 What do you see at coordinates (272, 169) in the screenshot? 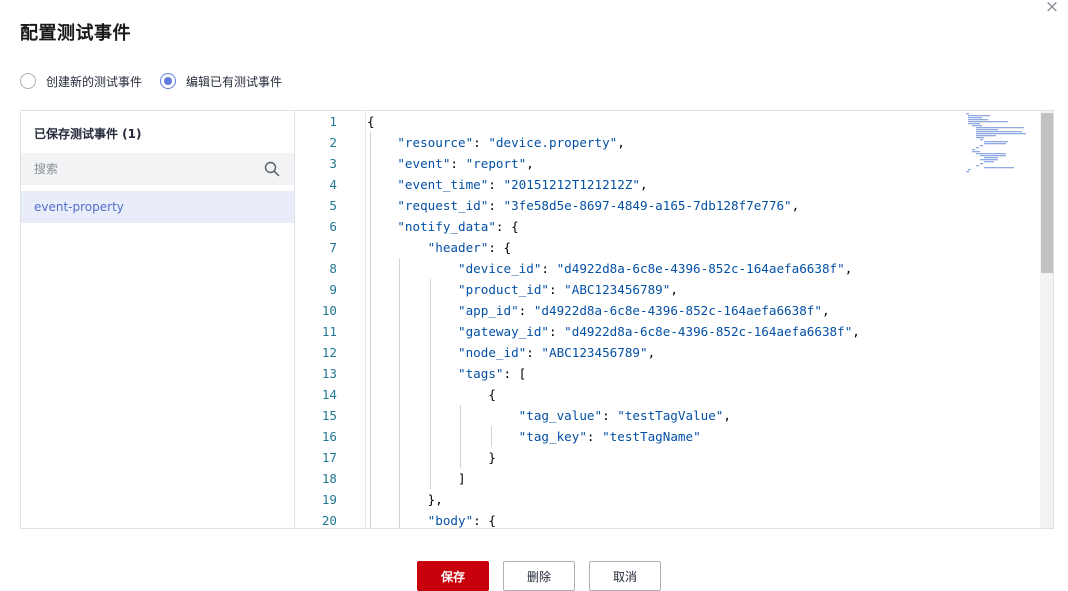
I see `search-icon` at bounding box center [272, 169].